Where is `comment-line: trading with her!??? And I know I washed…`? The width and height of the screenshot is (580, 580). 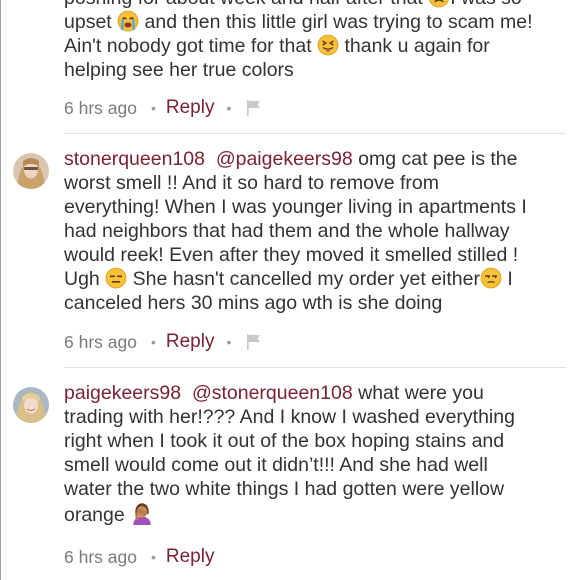 comment-line: trading with her!??? And I know I washed… is located at coordinates (289, 417).